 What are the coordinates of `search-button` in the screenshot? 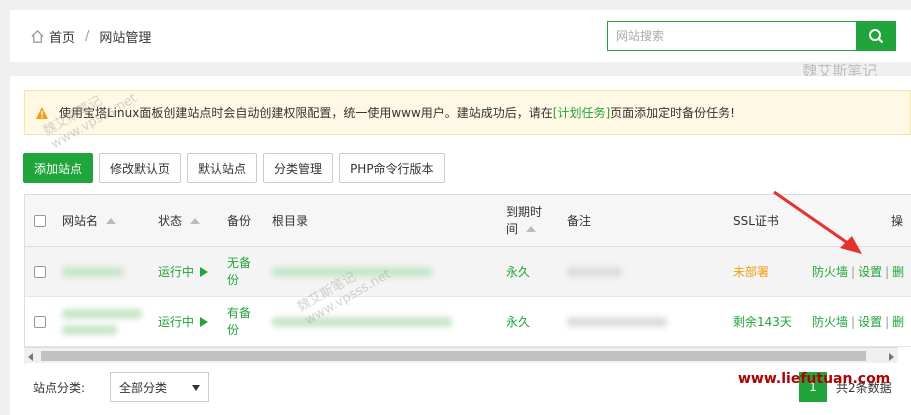 It's located at (875, 36).